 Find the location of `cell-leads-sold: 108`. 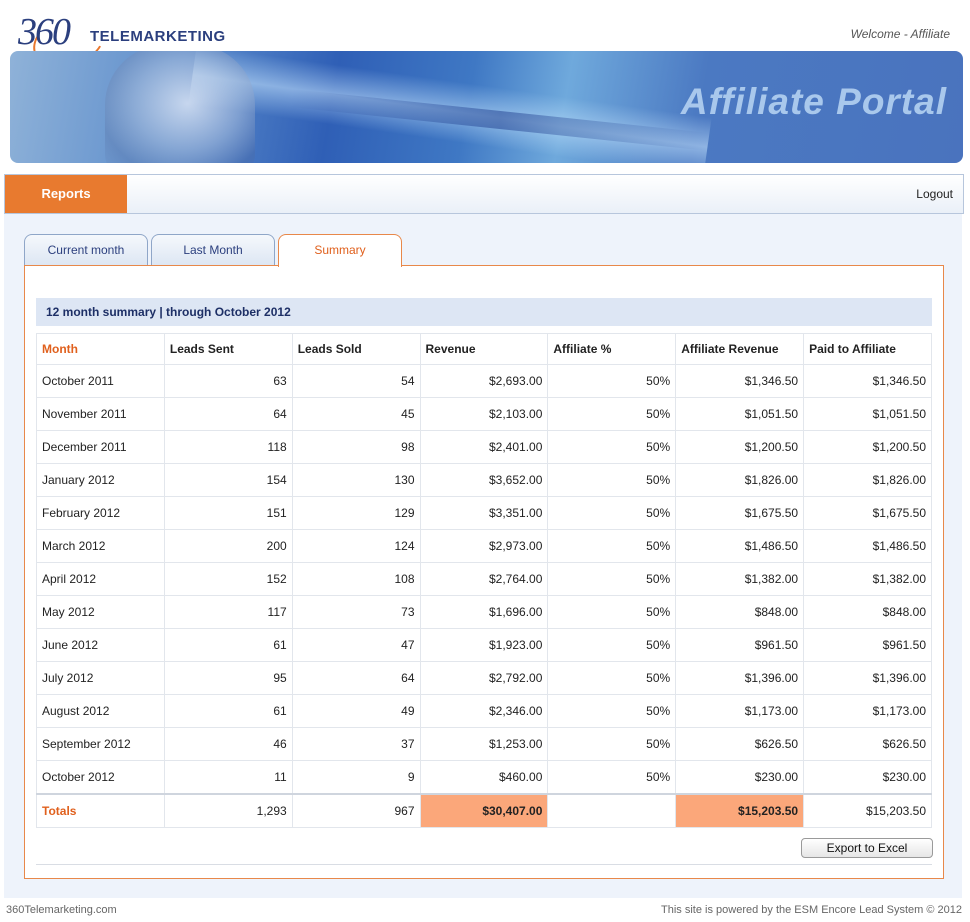

cell-leads-sold: 108 is located at coordinates (356, 579).